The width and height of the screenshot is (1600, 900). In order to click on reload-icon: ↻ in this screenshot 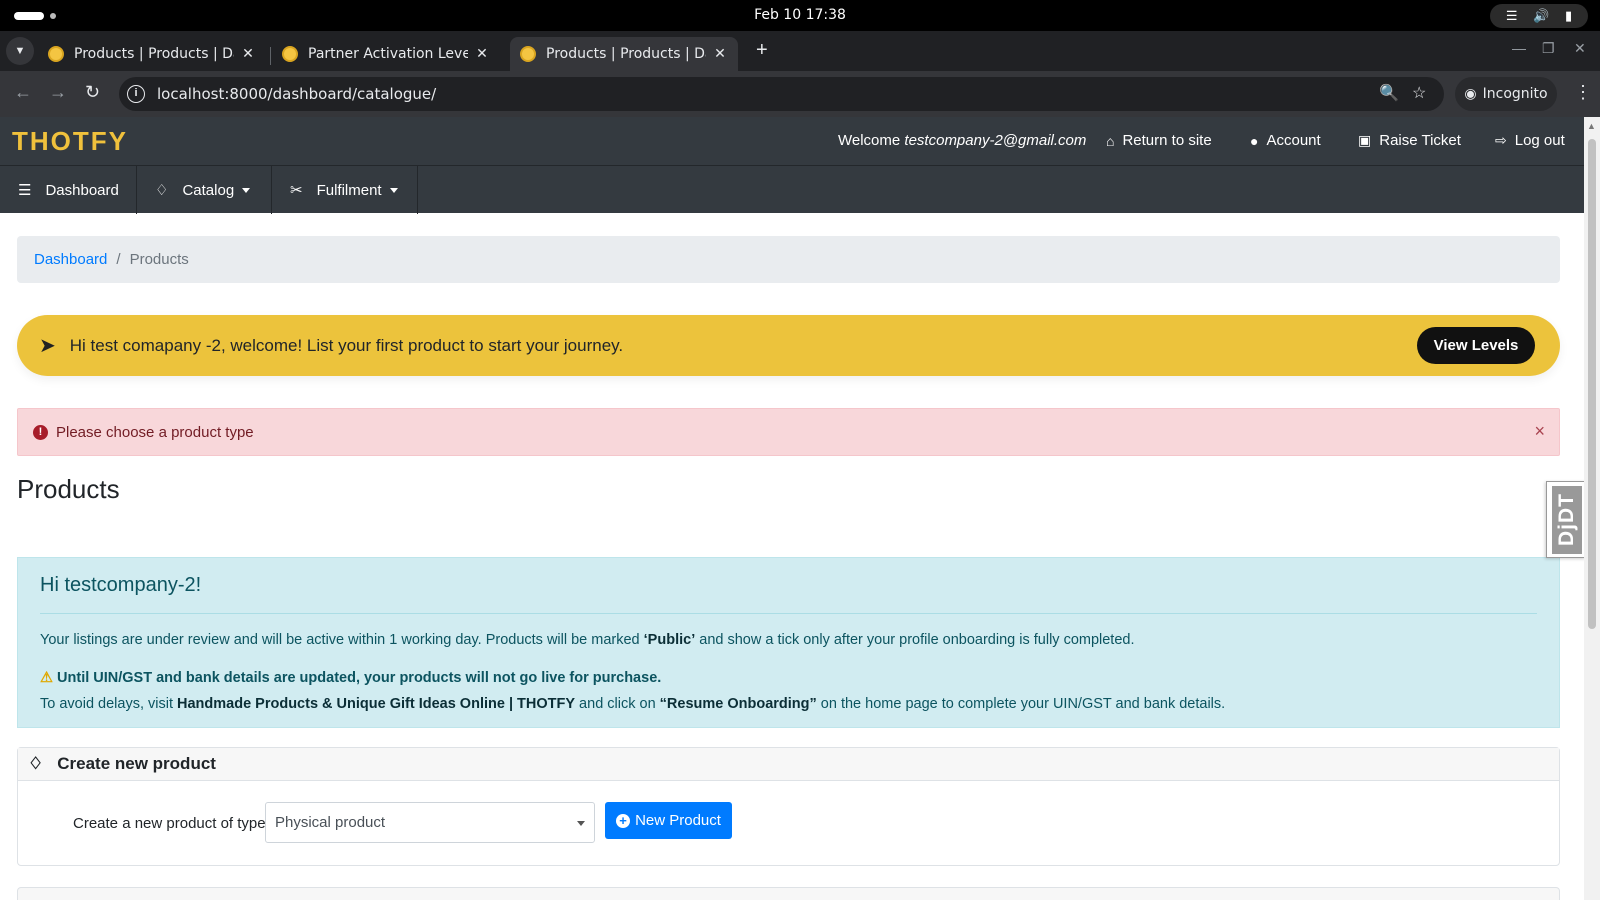, I will do `click(92, 92)`.